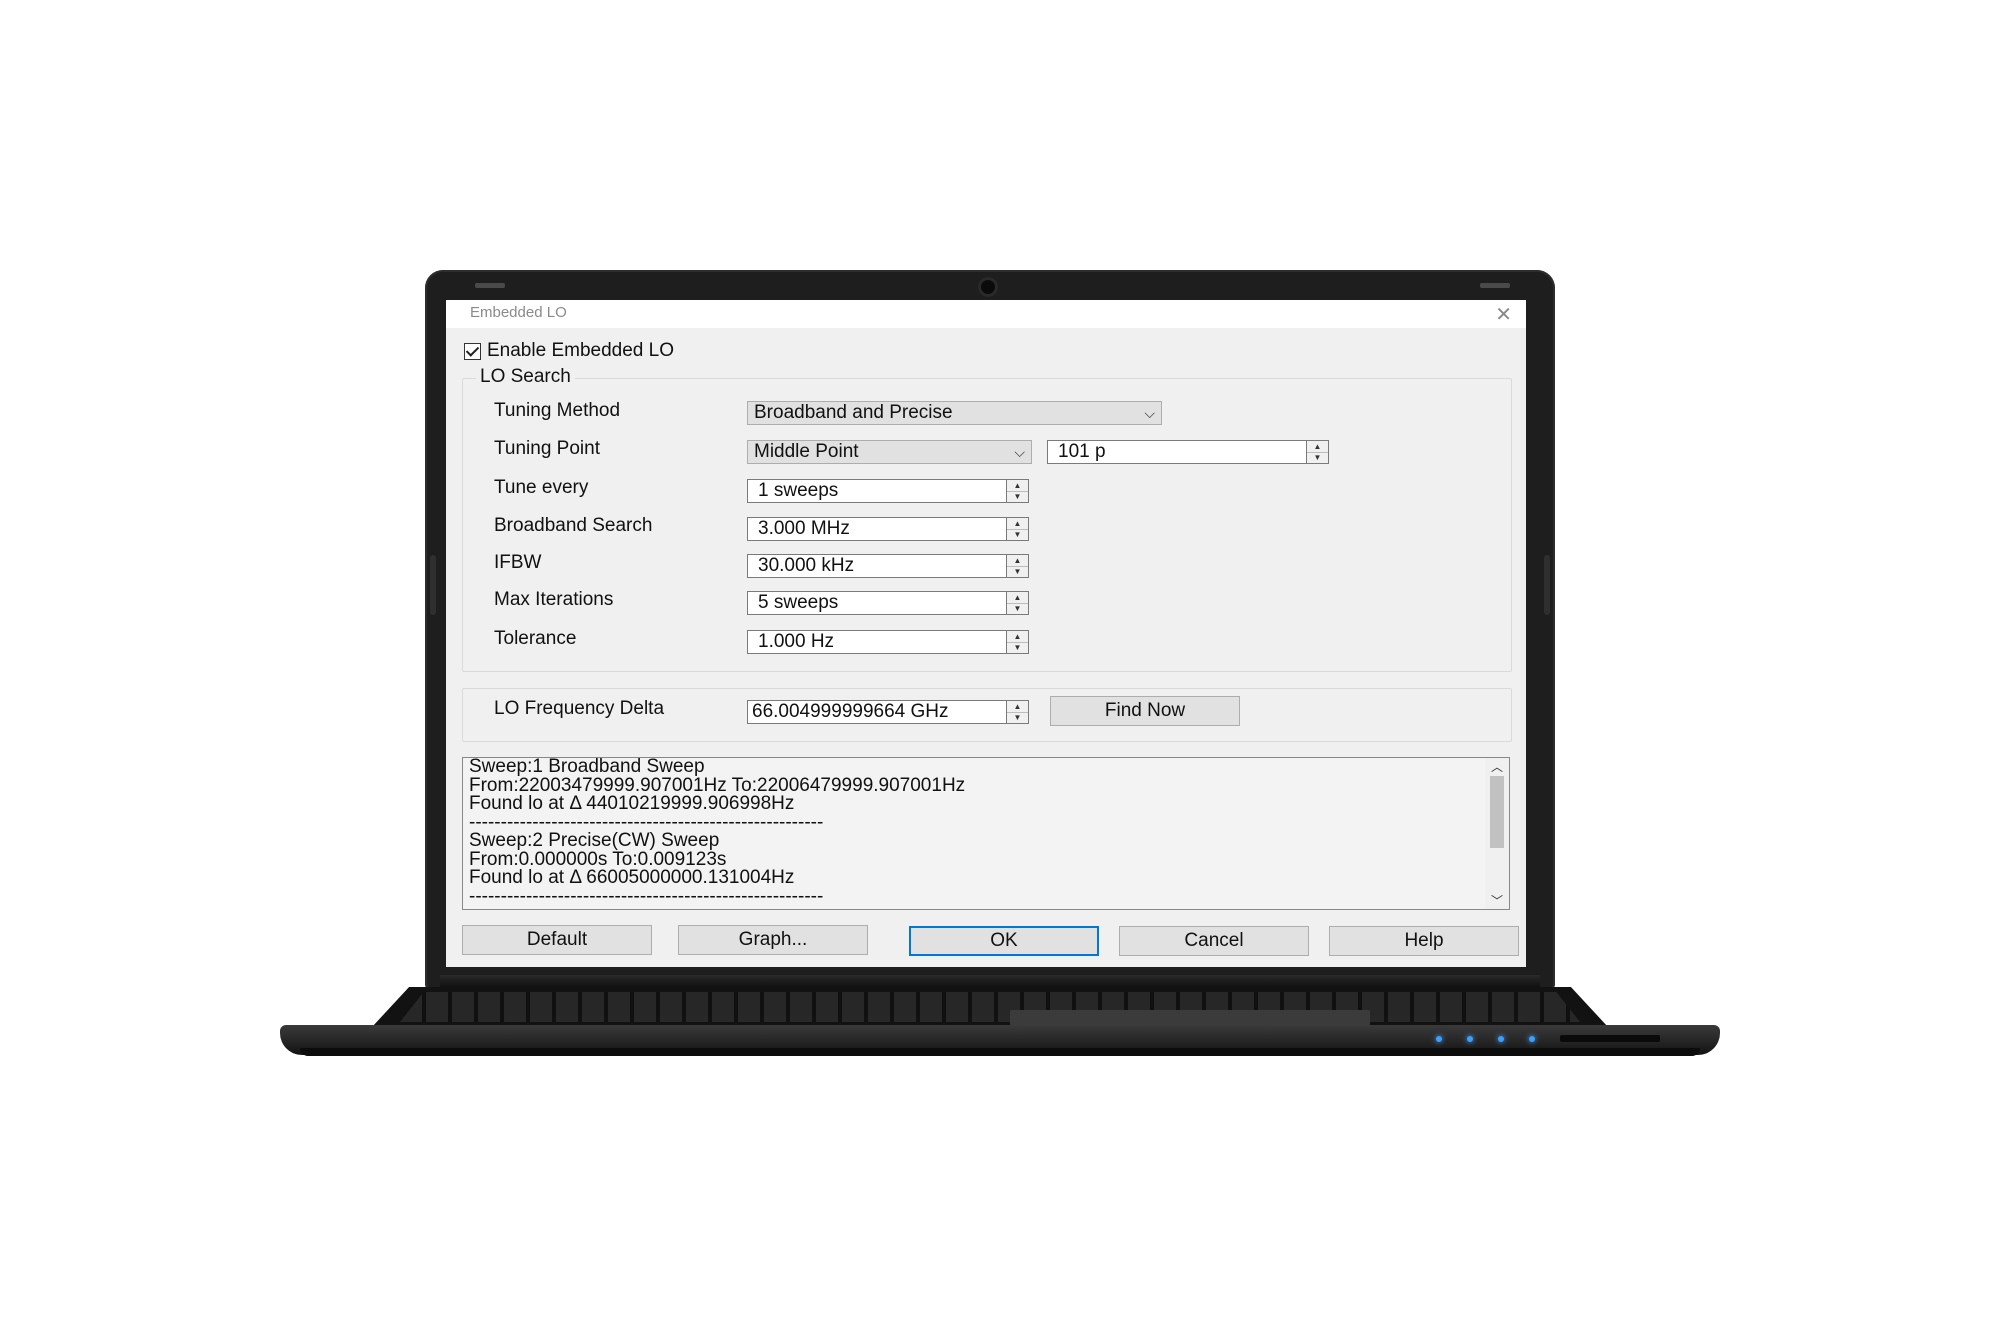 Image resolution: width=2000 pixels, height=1318 pixels. Describe the element at coordinates (1497, 900) in the screenshot. I see `scroll-down-icon: ﹀` at that location.